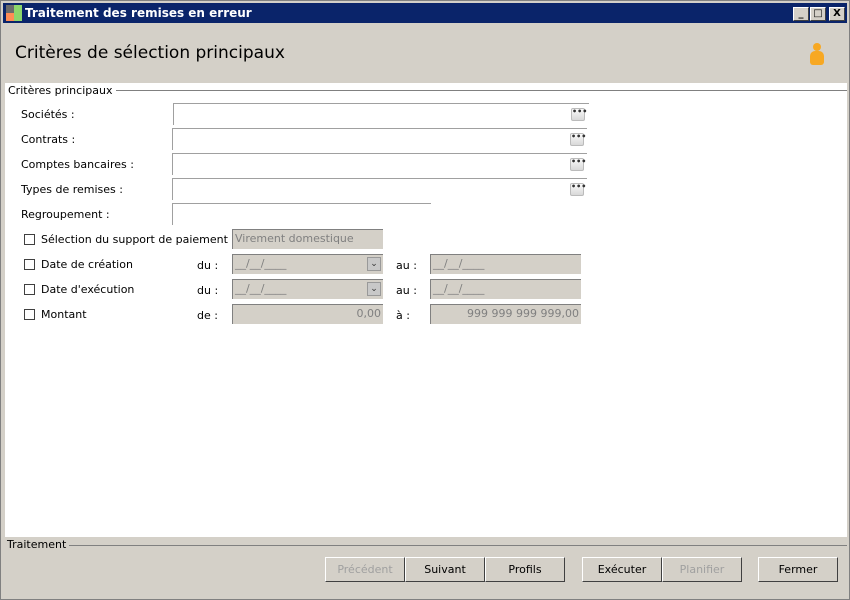 The width and height of the screenshot is (850, 600). Describe the element at coordinates (207, 315) in the screenshot. I see `montant-from-label: de :` at that location.